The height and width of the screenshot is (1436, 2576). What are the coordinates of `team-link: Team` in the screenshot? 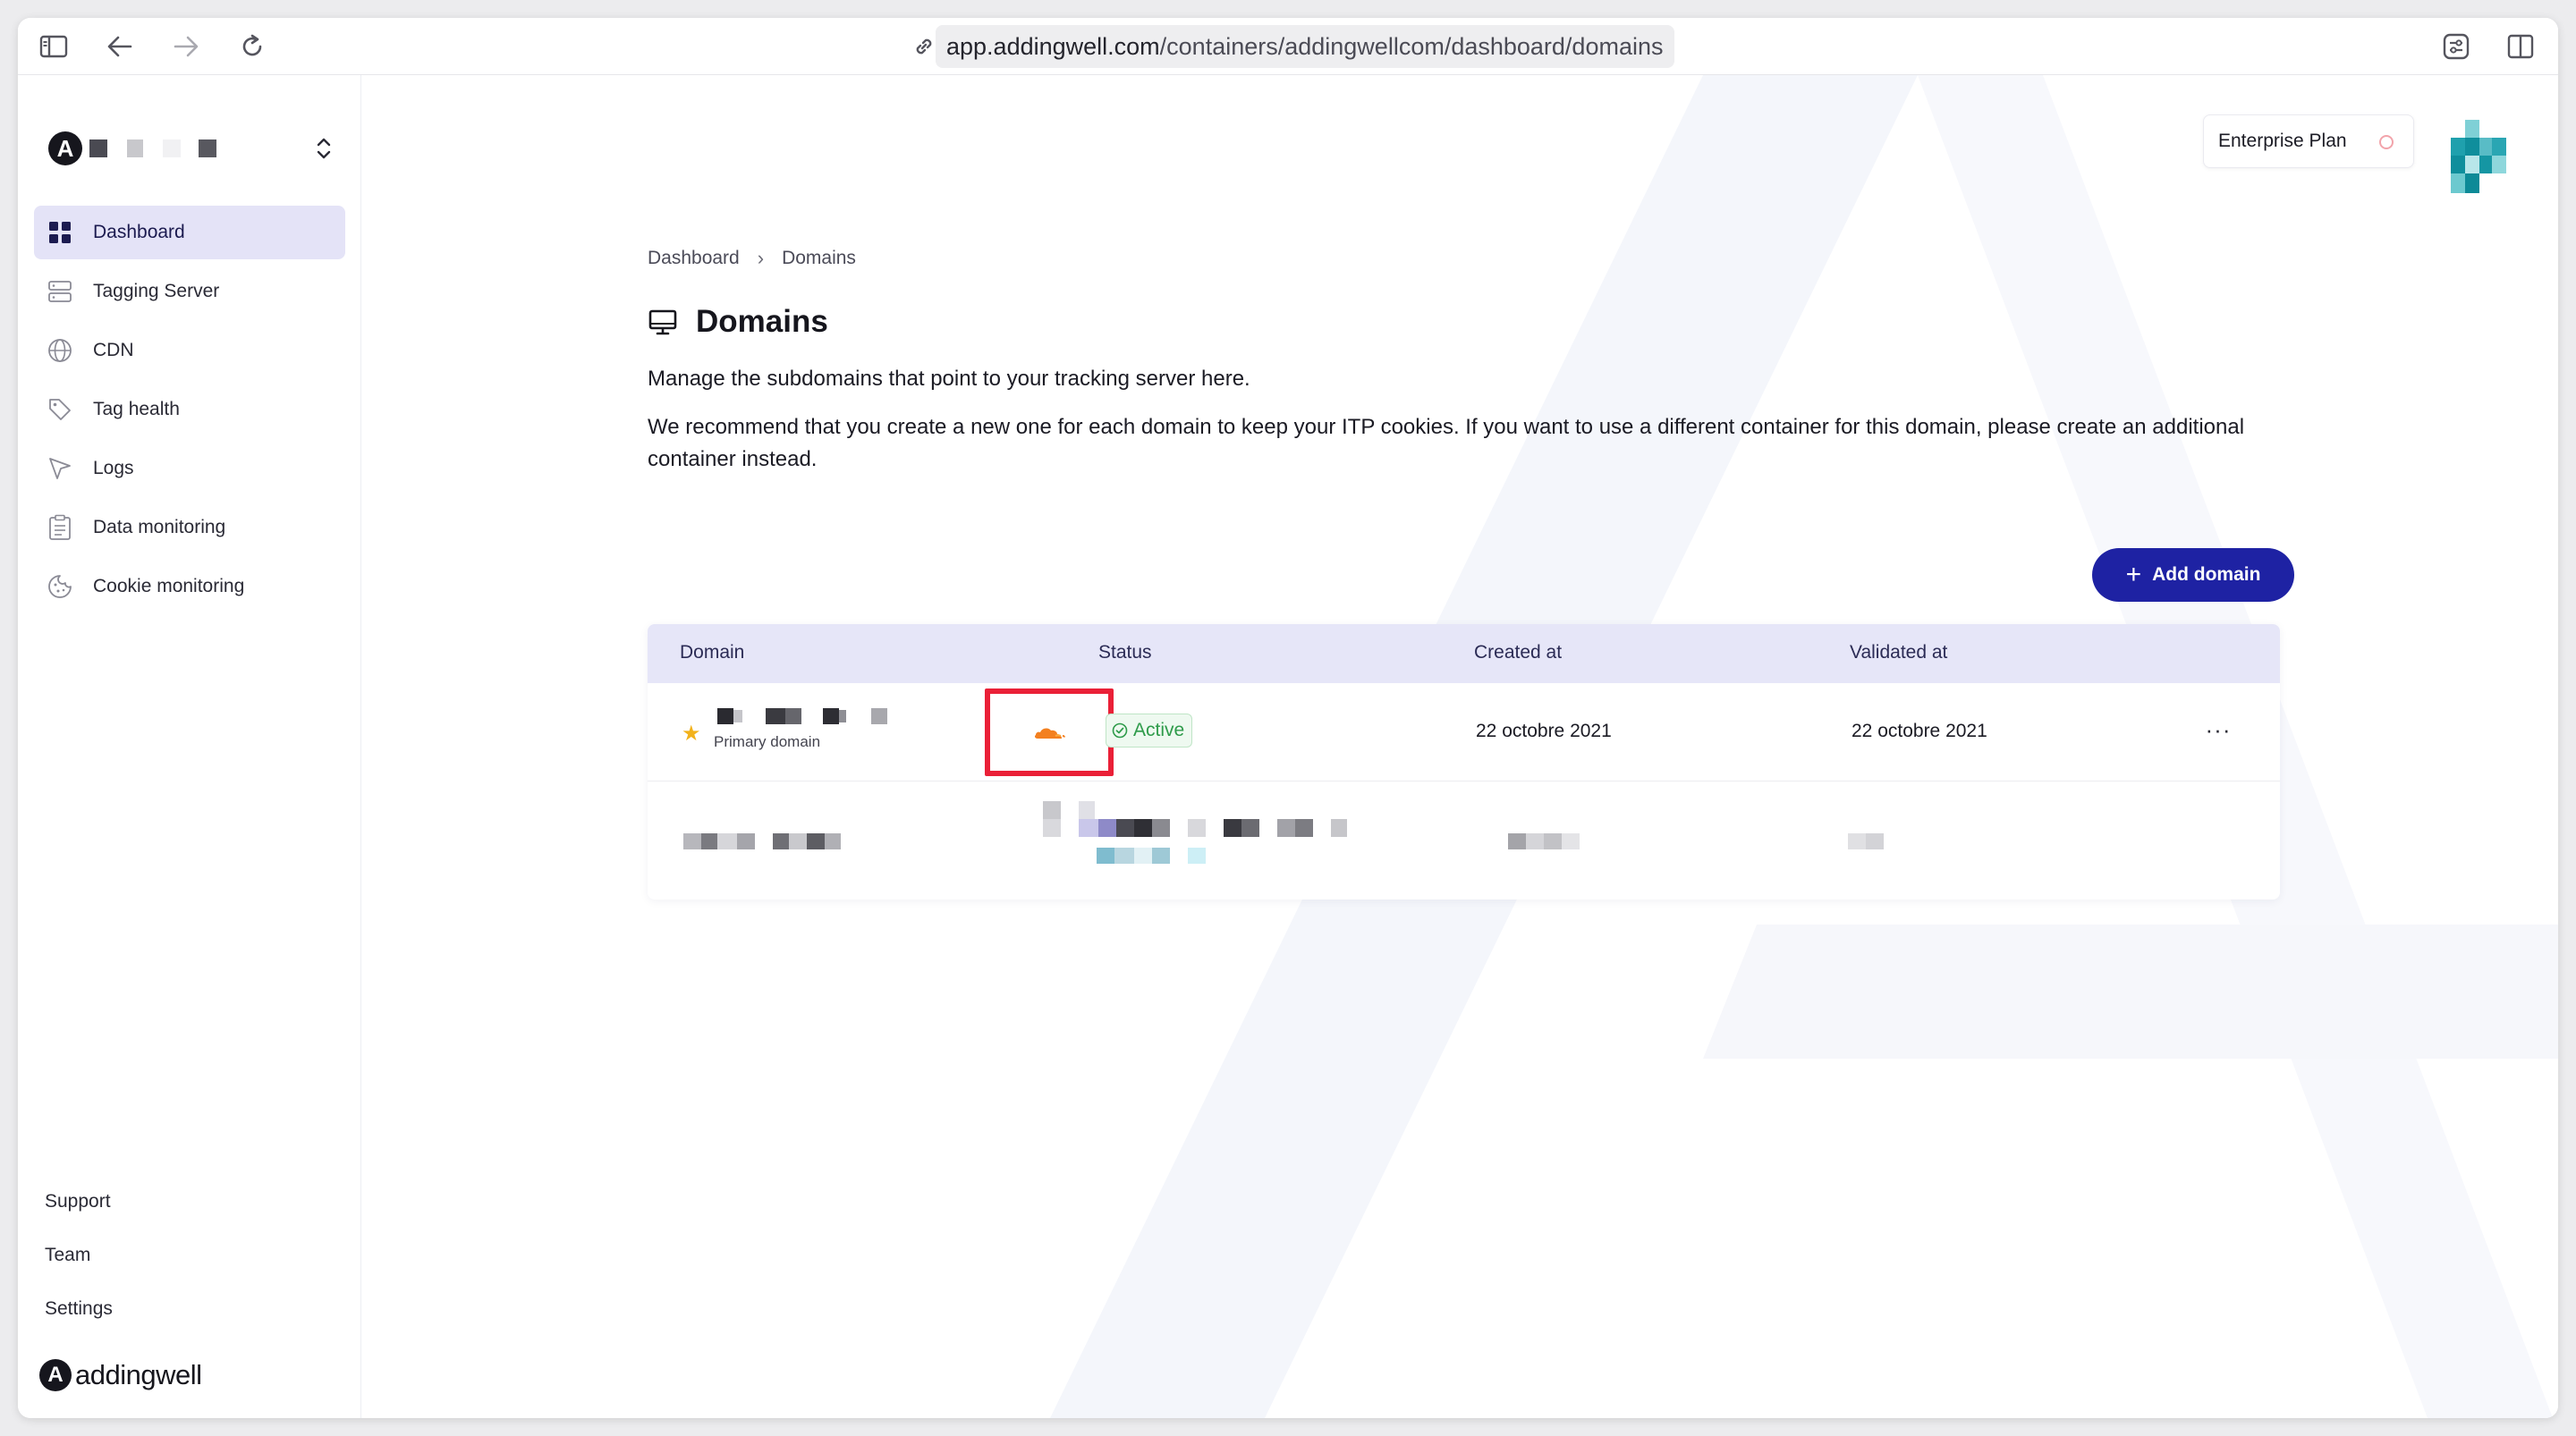 It's located at (79, 1255).